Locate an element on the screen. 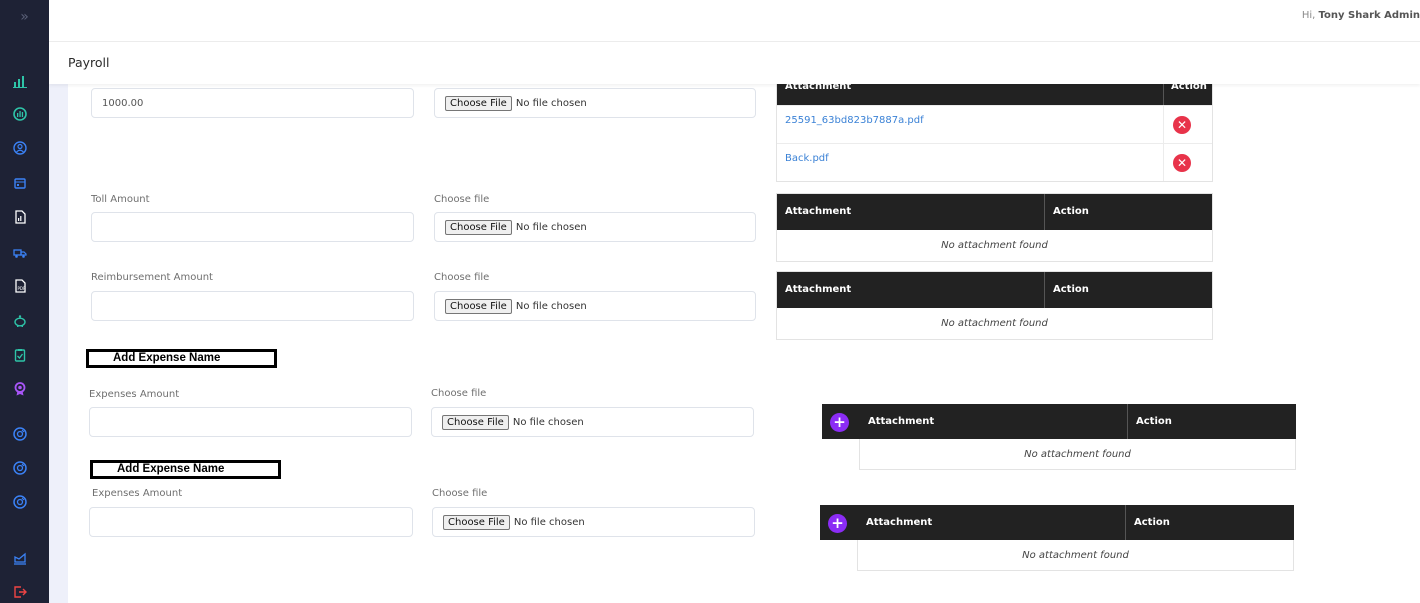 This screenshot has height=603, width=1420. reimbursement-file-picker: Choose File No file chosen is located at coordinates (595, 306).